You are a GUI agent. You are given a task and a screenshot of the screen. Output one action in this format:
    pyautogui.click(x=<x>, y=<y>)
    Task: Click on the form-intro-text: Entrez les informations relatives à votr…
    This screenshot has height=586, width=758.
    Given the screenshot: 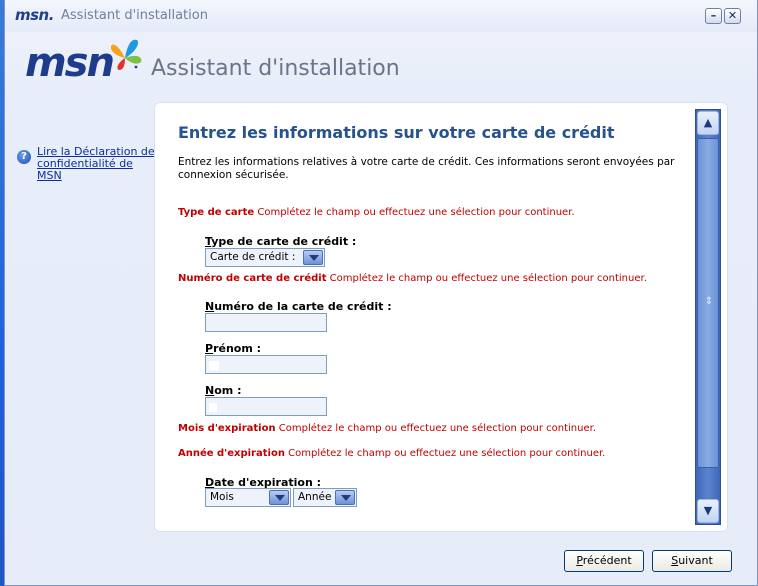 What is the action you would take?
    pyautogui.click(x=426, y=168)
    